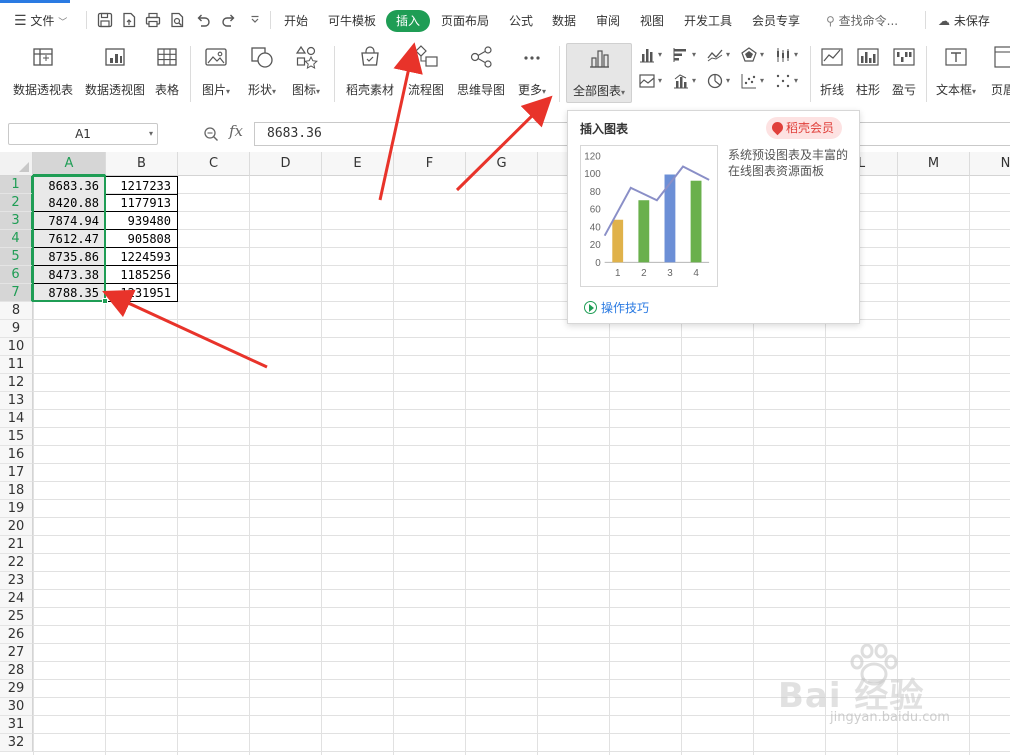 Image resolution: width=1010 pixels, height=755 pixels. I want to click on table-cell: 905808, so click(142, 239).